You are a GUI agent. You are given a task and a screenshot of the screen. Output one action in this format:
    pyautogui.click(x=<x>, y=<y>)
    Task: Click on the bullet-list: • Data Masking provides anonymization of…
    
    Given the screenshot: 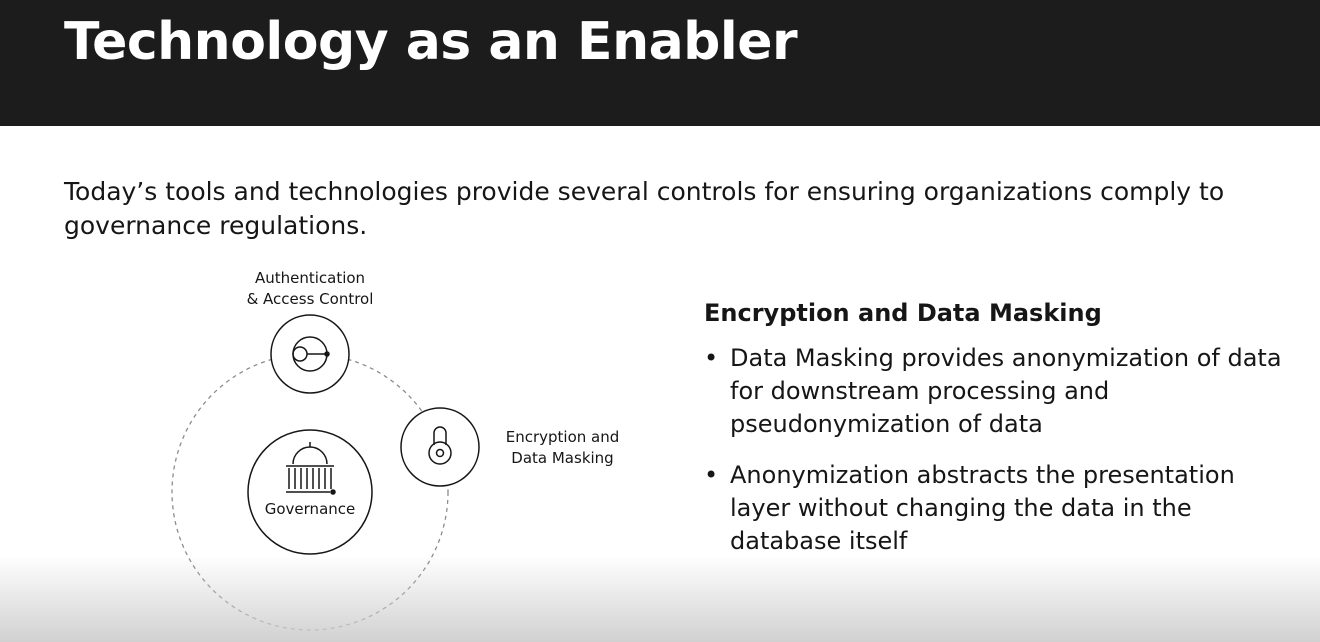 What is the action you would take?
    pyautogui.click(x=994, y=450)
    